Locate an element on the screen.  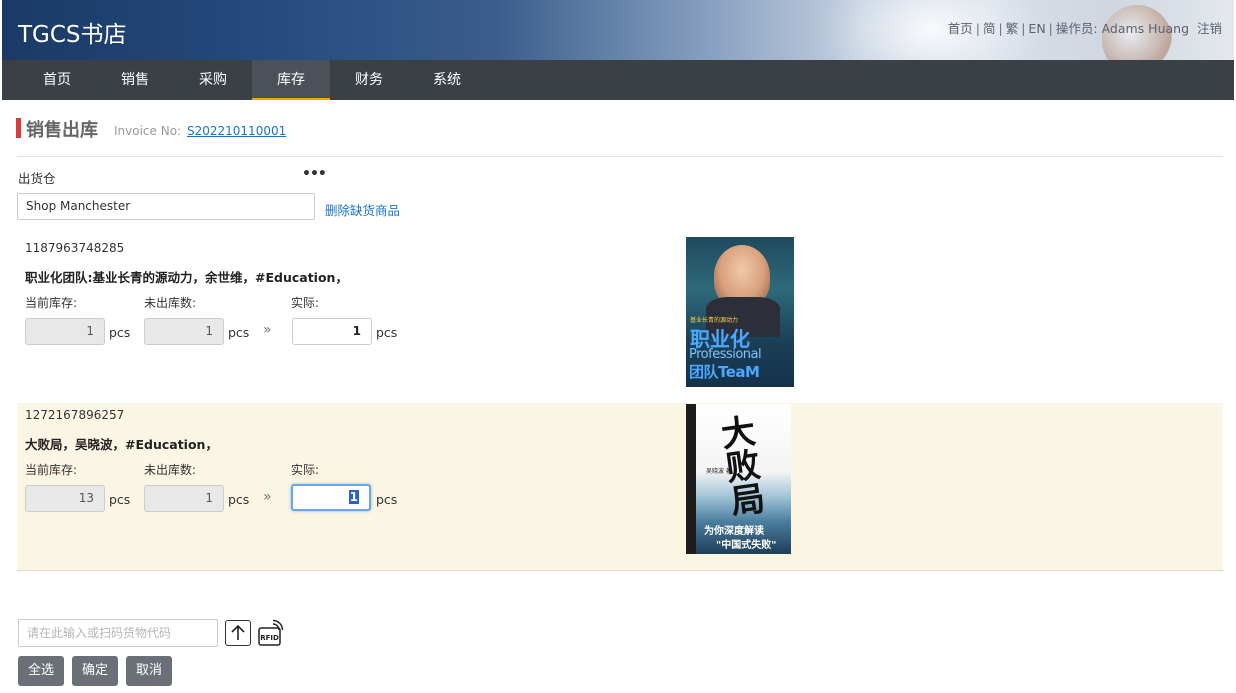
cancel-button: 取消 is located at coordinates (149, 671).